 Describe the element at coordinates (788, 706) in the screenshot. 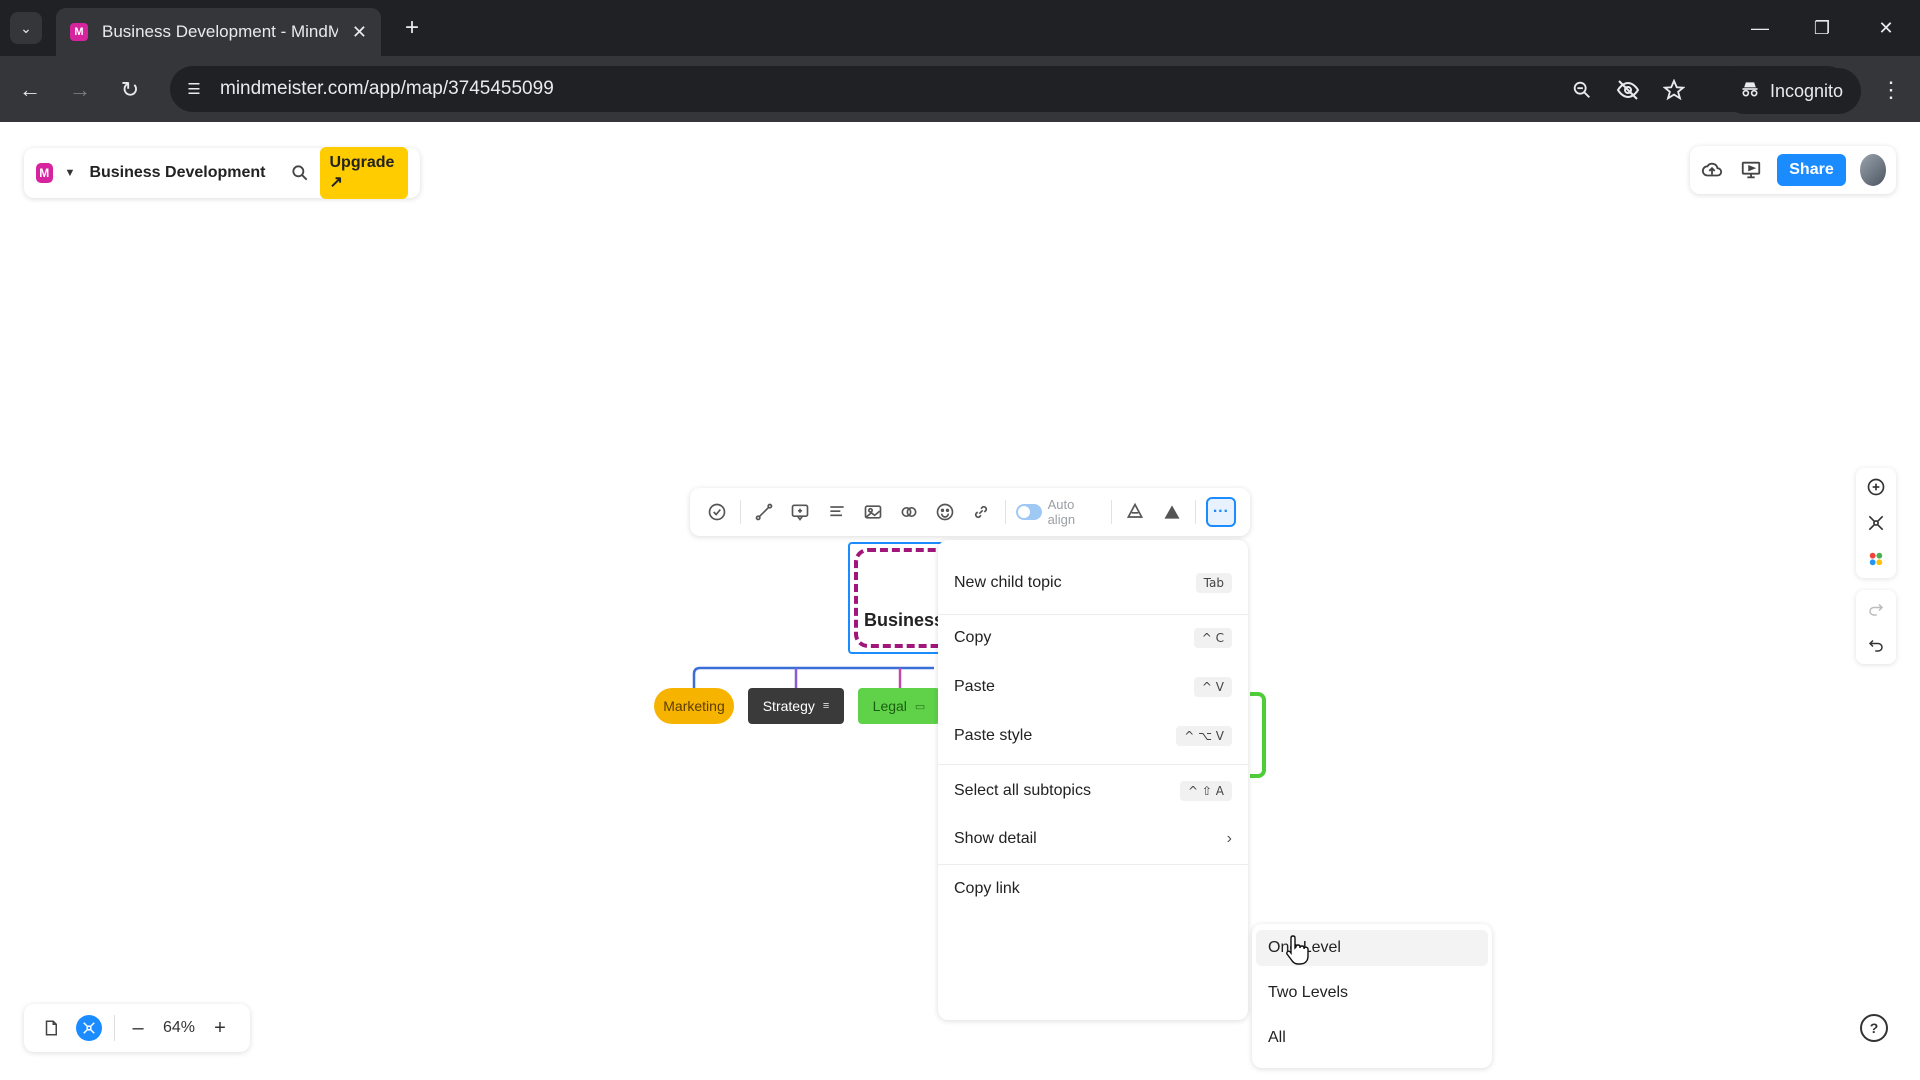

I see `topic-label: Strategy` at that location.